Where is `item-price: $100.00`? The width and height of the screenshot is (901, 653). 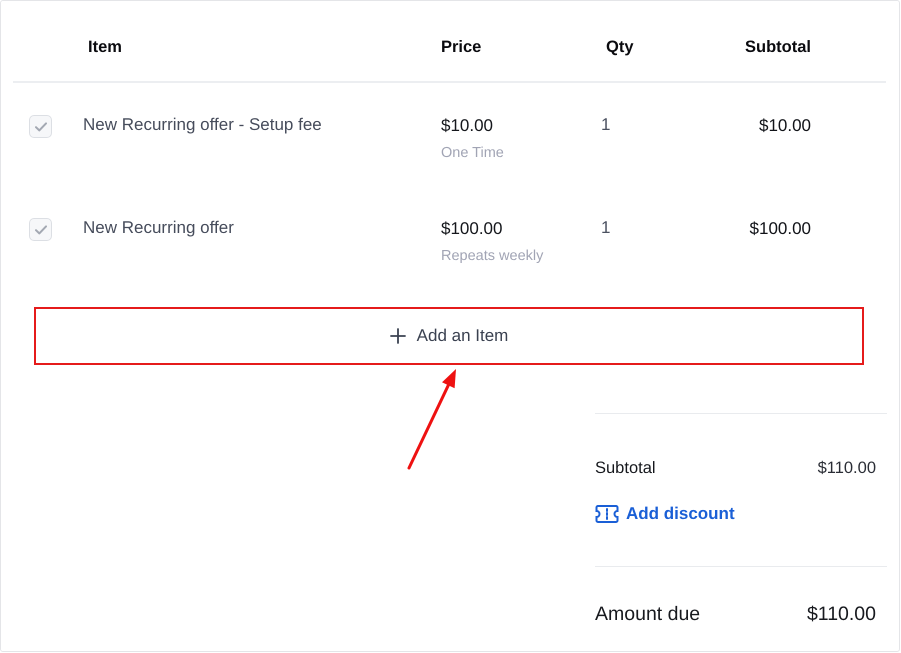
item-price: $100.00 is located at coordinates (471, 229).